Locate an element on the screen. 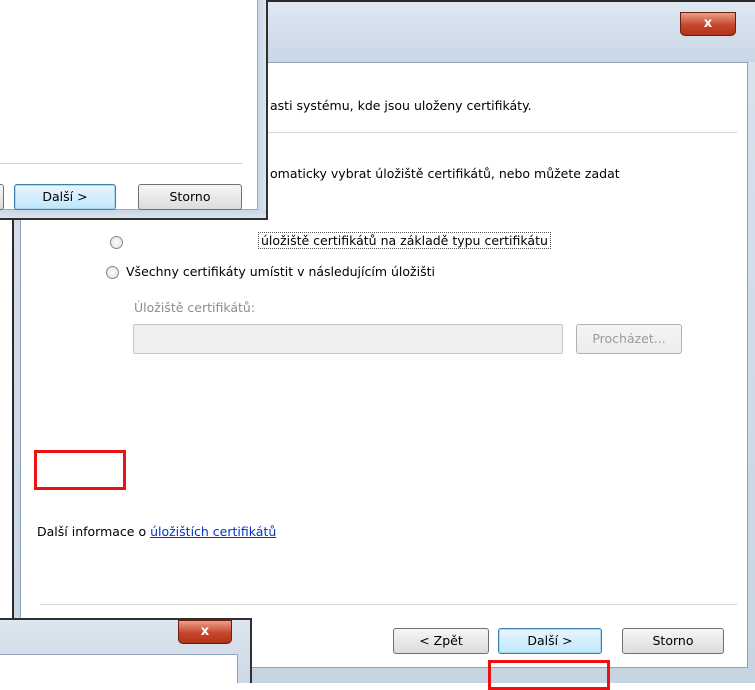 This screenshot has width=755, height=690. auto-select-store-radio is located at coordinates (116, 242).